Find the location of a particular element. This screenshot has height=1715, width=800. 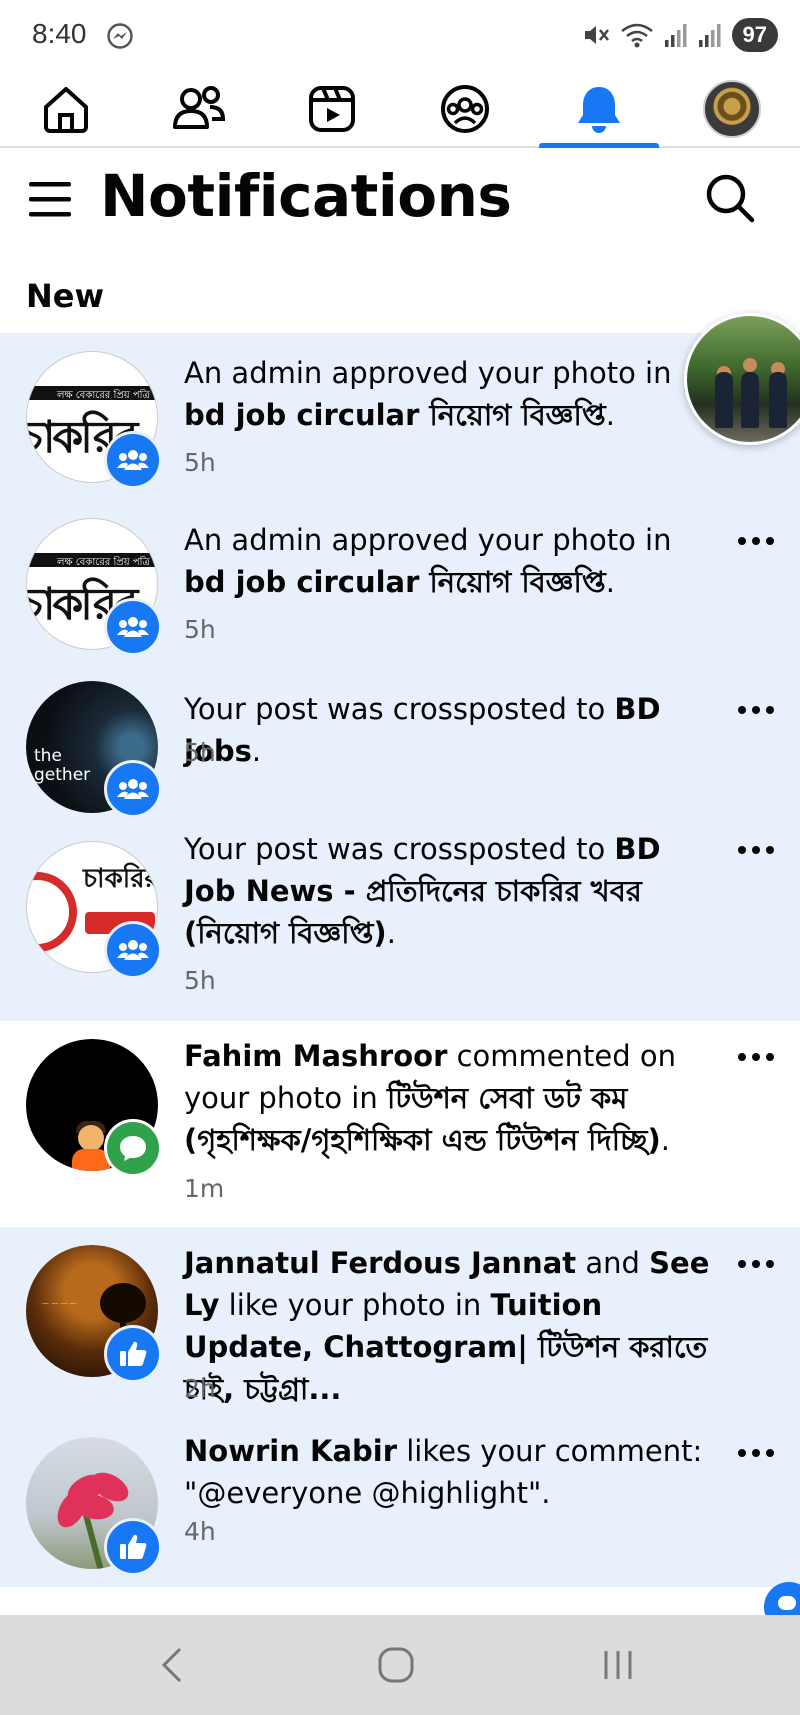

profile-avatar is located at coordinates (732, 109).